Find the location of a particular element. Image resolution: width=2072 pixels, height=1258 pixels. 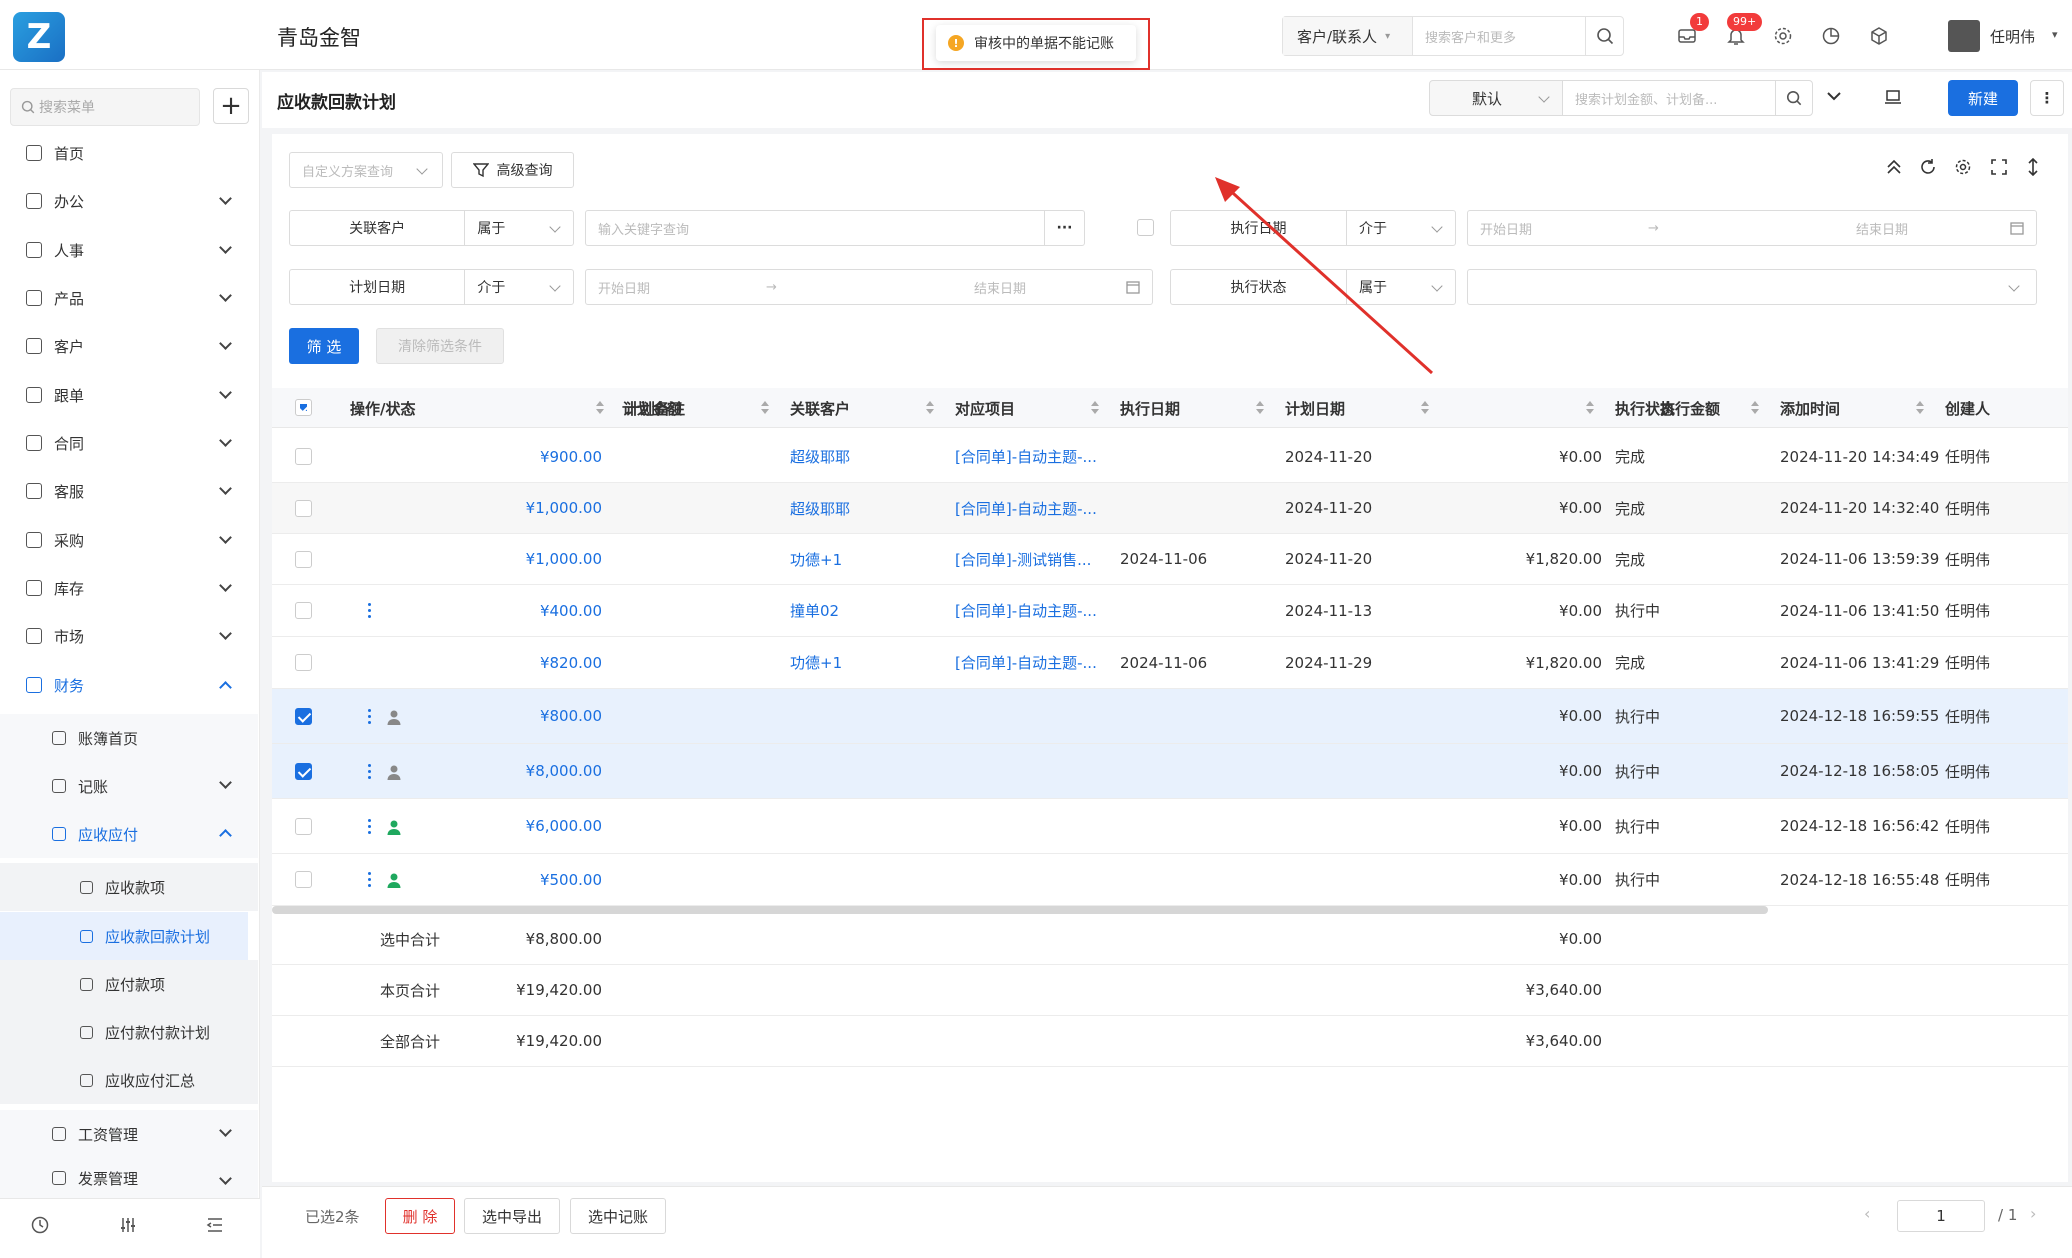

sidebar-item-arap-summary: 应收应付汇总 is located at coordinates (129, 1080).